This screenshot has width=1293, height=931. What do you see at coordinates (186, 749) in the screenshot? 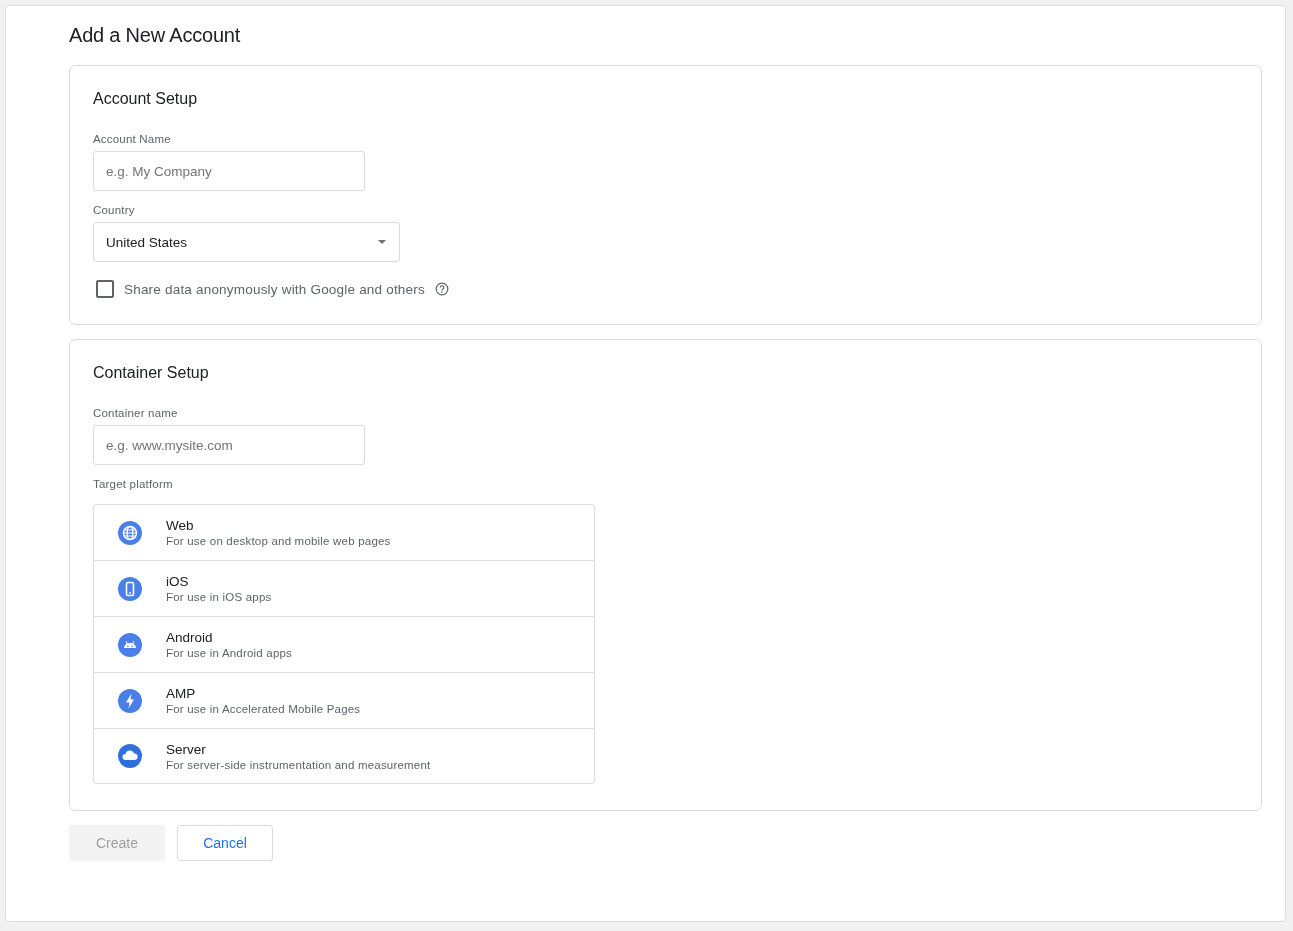
I see `platform-name: Server` at bounding box center [186, 749].